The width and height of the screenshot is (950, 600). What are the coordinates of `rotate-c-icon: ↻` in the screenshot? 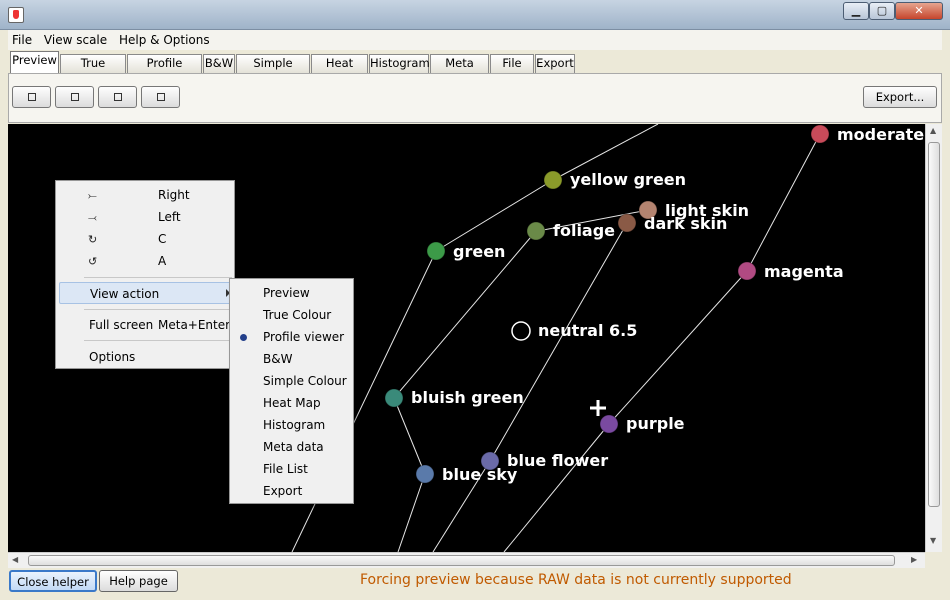 It's located at (93, 239).